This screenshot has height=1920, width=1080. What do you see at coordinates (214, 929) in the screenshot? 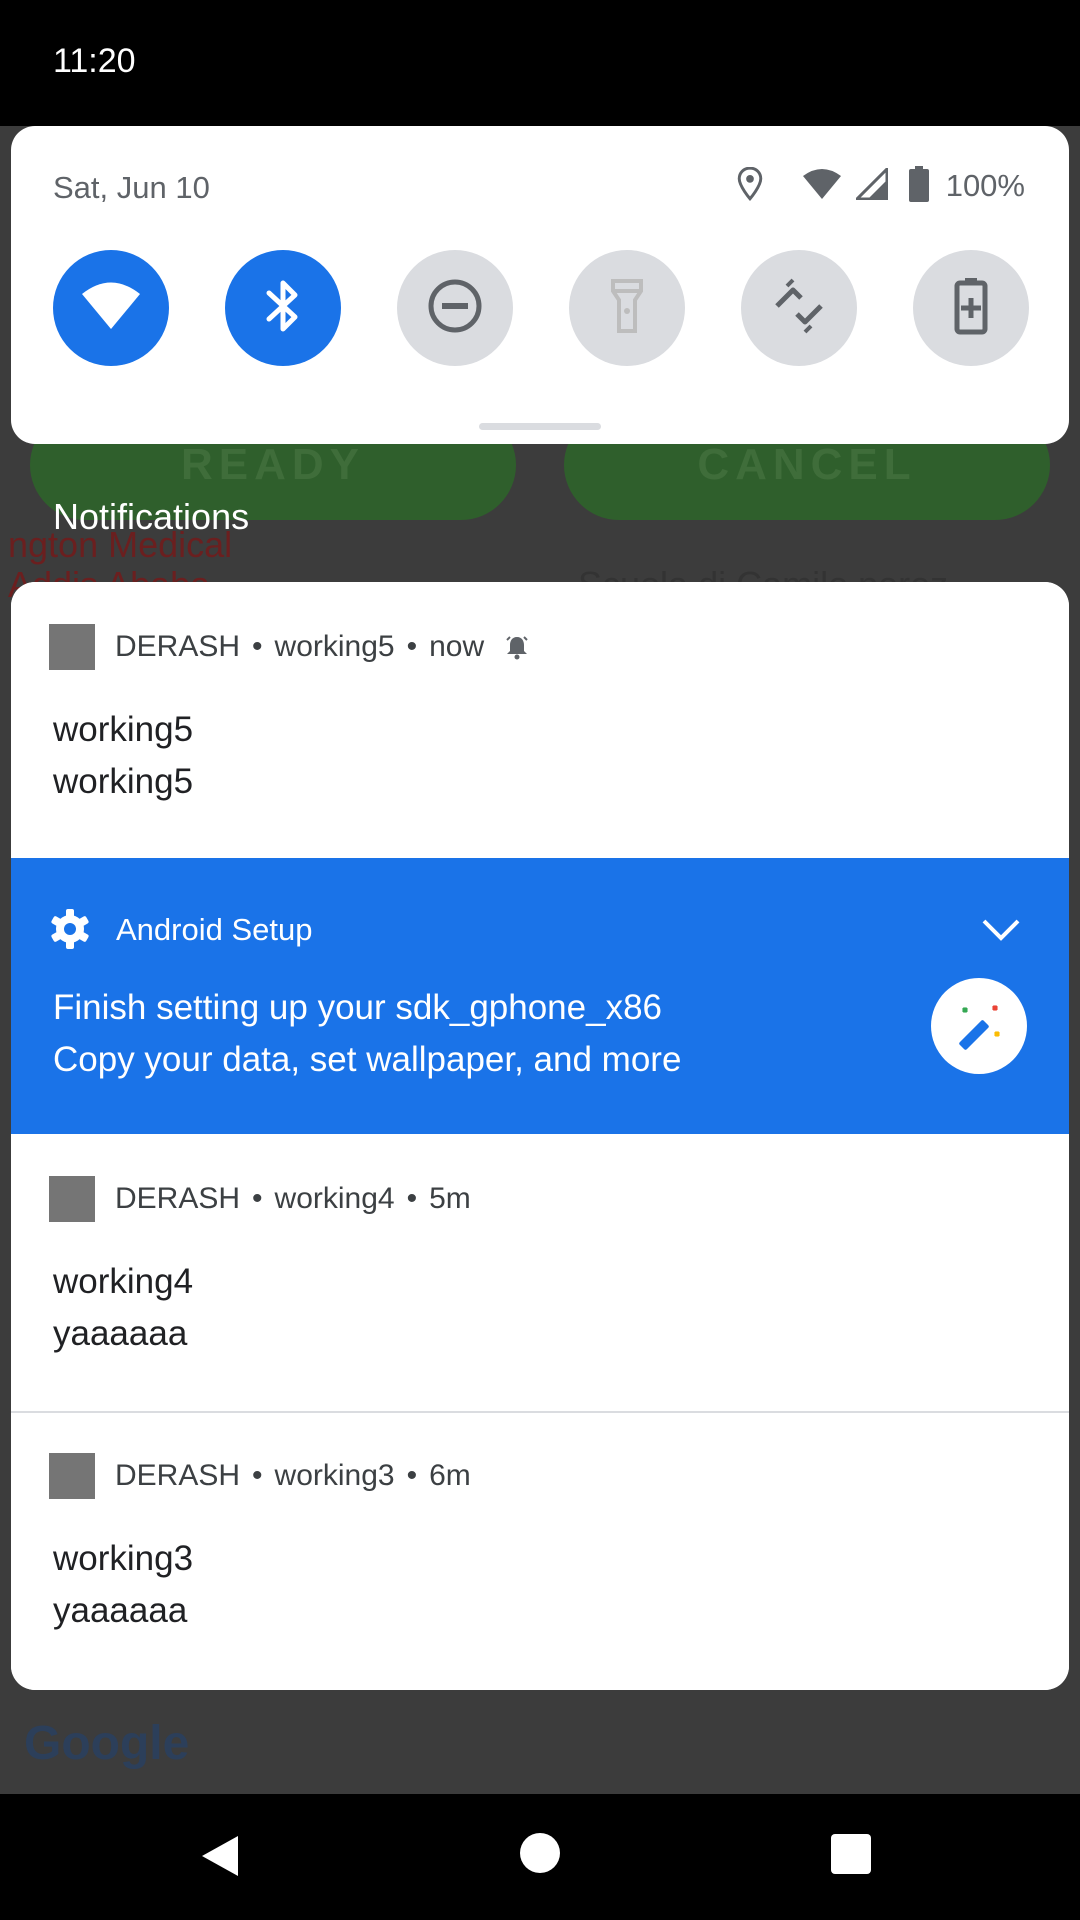
I see `setup-app-name: Android Setup` at bounding box center [214, 929].